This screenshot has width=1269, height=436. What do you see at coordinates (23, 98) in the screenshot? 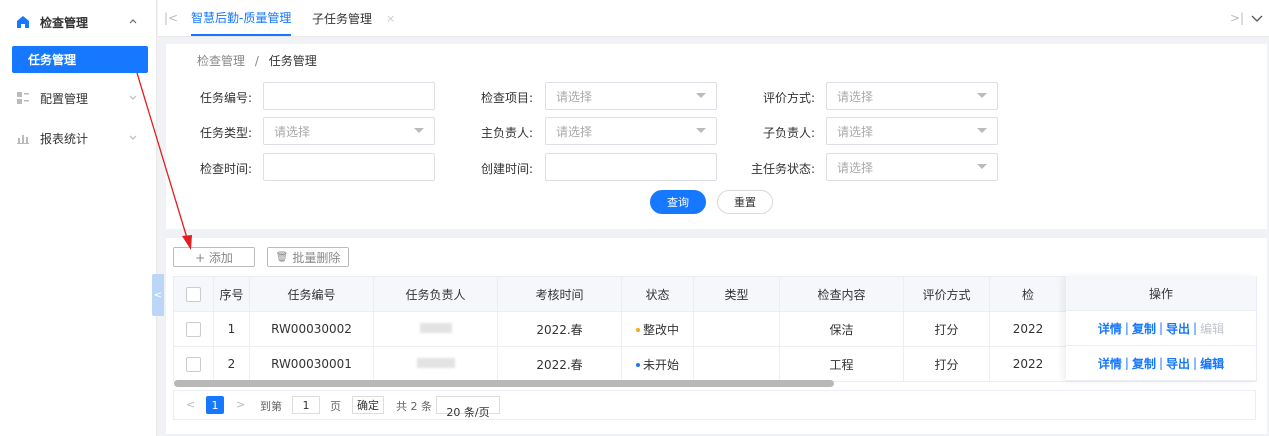
I see `grid-icon` at bounding box center [23, 98].